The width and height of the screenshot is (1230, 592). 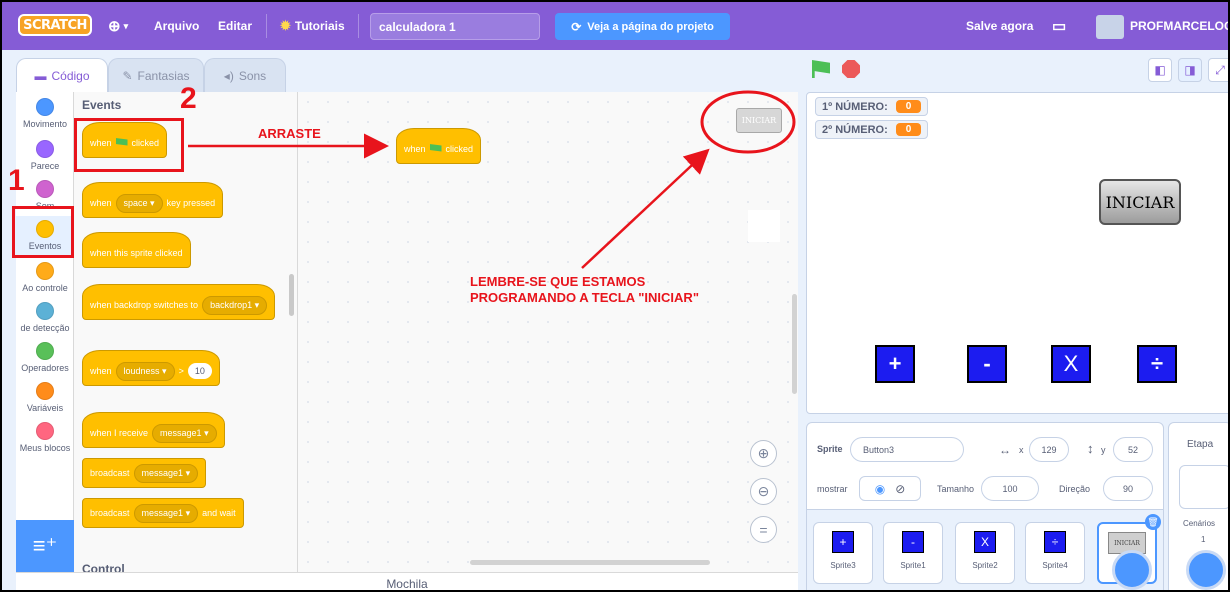 What do you see at coordinates (794, 344) in the screenshot?
I see `workspace-scrollbar-vertical` at bounding box center [794, 344].